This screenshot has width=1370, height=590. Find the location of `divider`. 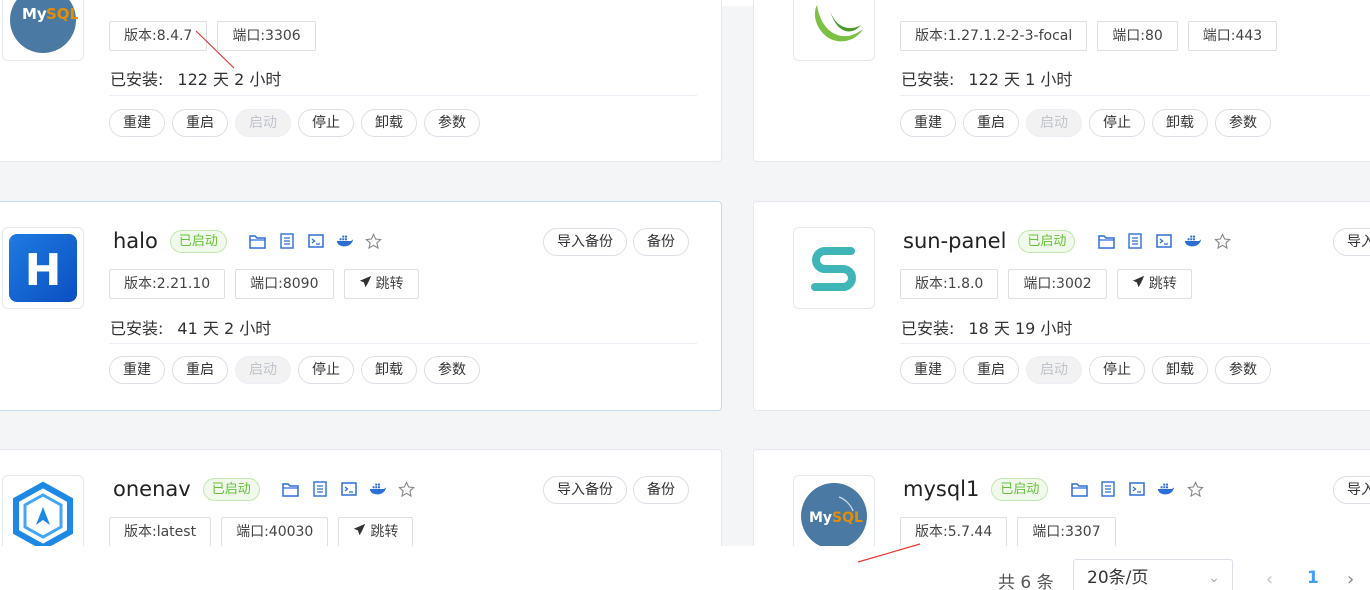

divider is located at coordinates (403, 343).